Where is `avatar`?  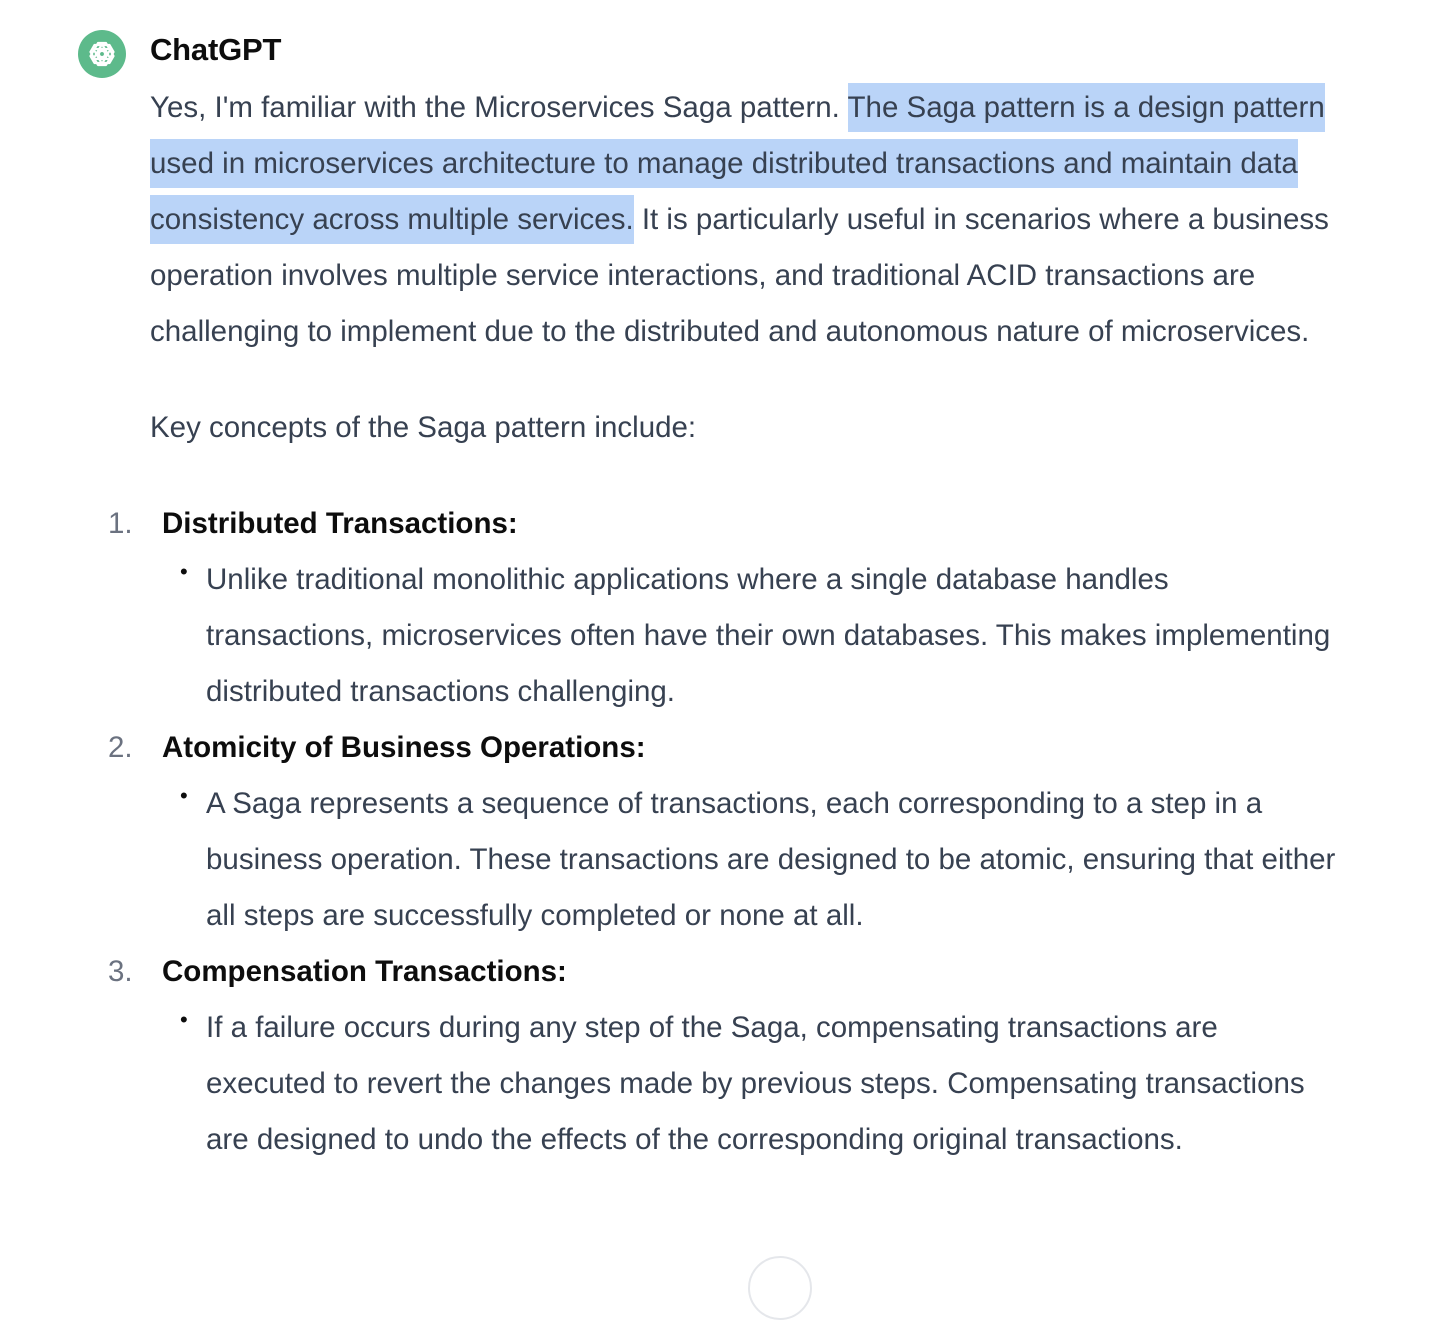 avatar is located at coordinates (102, 54).